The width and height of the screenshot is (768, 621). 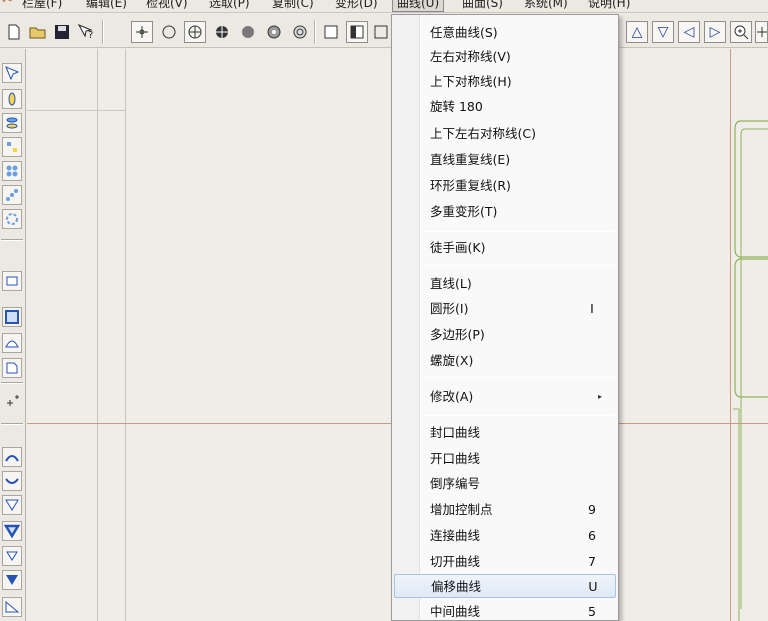 I want to click on menu-curve: 曲线(U), so click(x=418, y=6).